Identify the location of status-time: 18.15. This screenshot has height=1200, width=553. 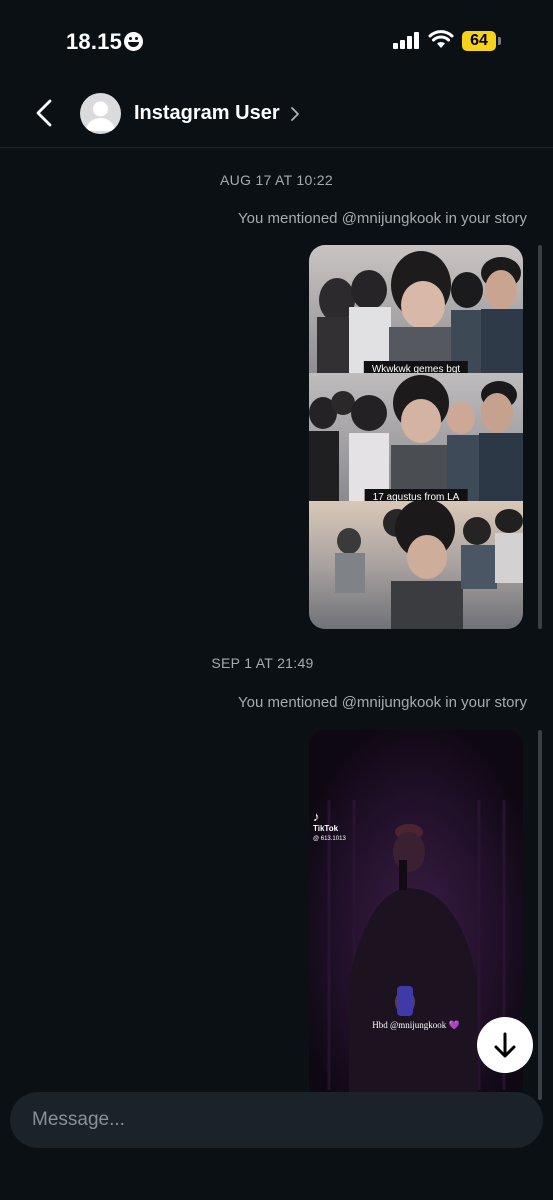
(94, 41).